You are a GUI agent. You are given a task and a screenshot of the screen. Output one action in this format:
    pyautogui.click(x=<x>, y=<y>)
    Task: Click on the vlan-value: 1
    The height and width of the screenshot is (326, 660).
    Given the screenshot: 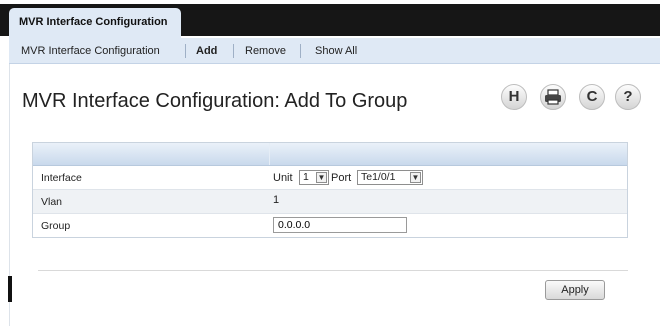 What is the action you would take?
    pyautogui.click(x=276, y=200)
    